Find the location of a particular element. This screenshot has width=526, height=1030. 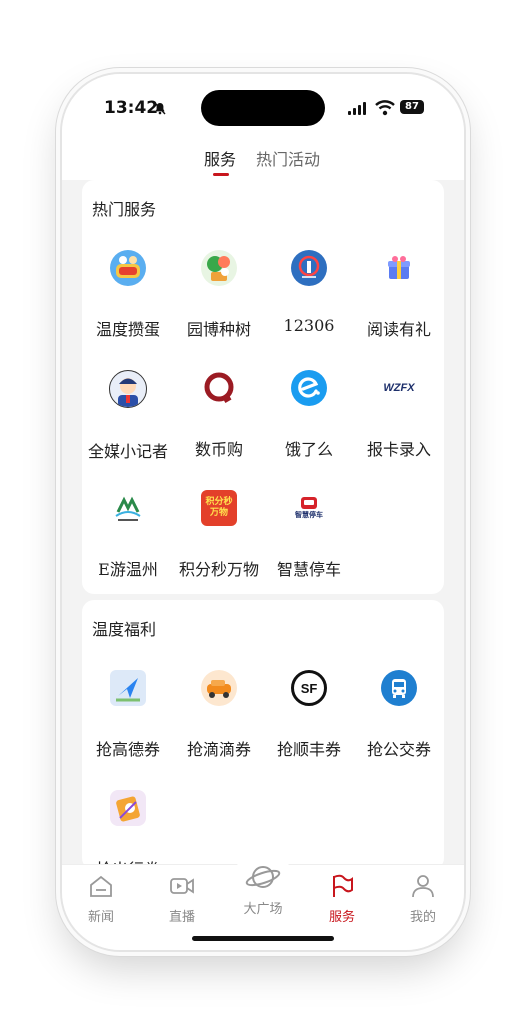

tabbar-item-plaza: 大广场 is located at coordinates (263, 888).